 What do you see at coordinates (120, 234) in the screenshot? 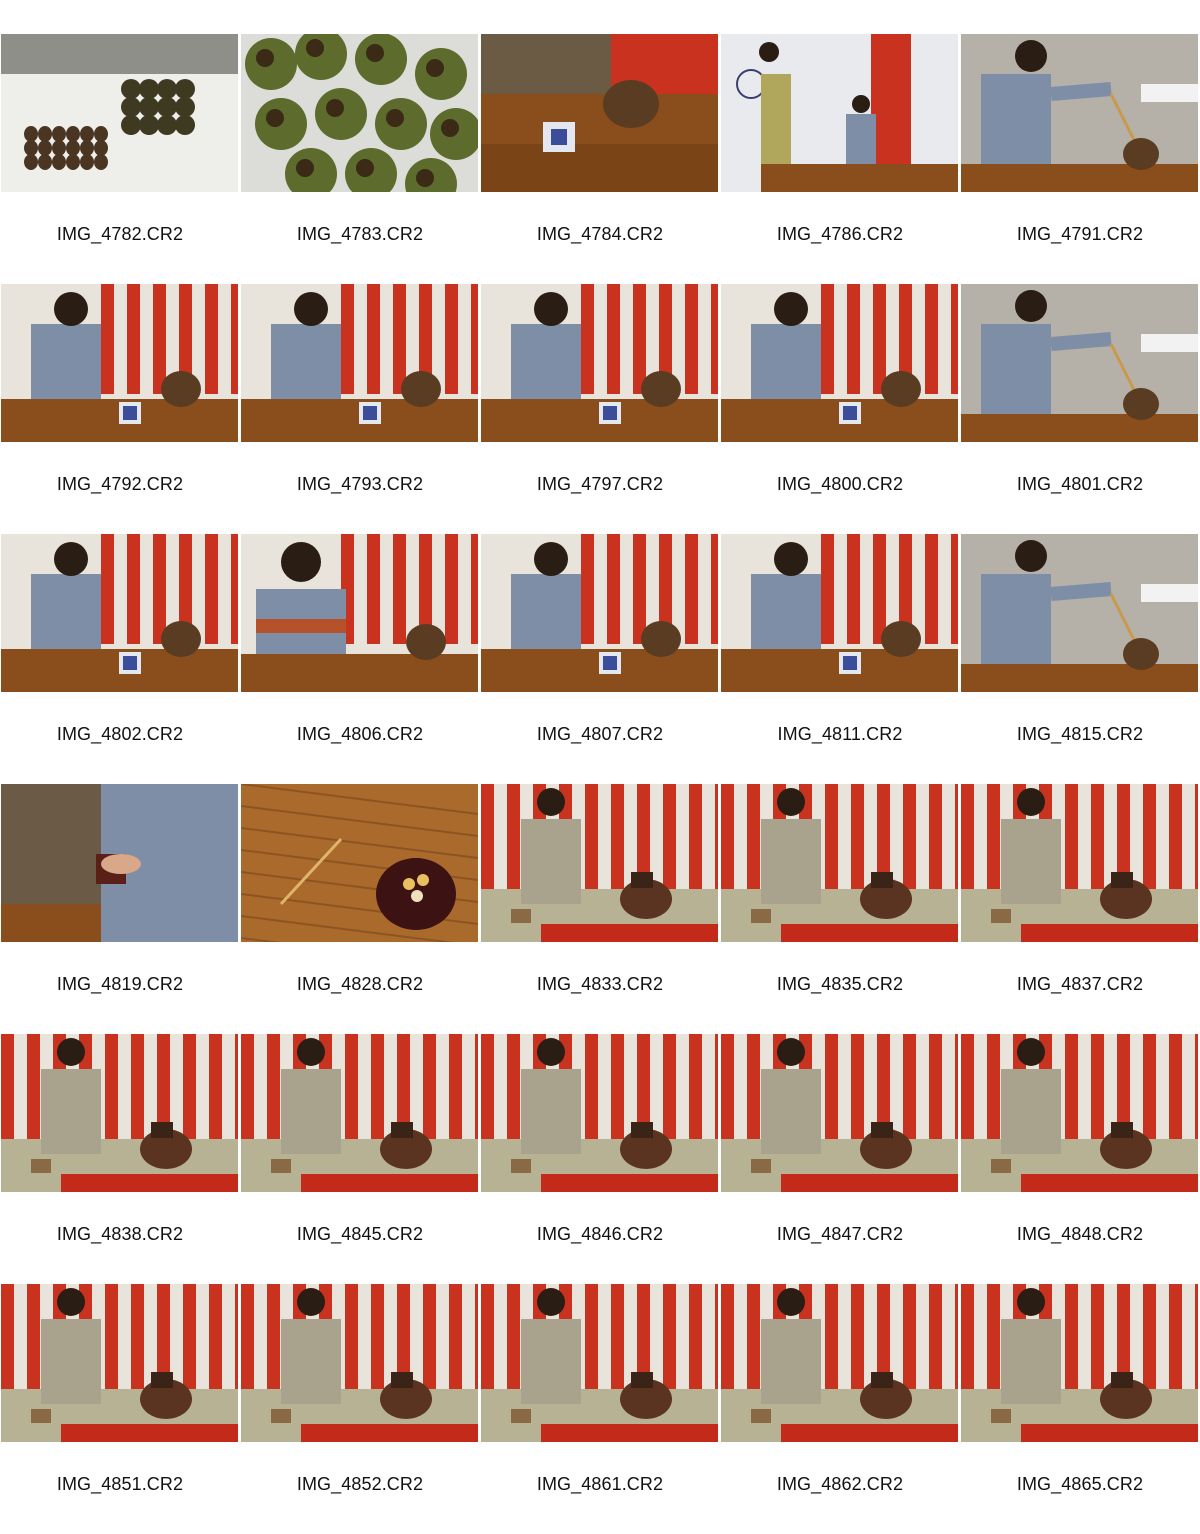
I see `file-name-label: IMG_4782.CR2` at bounding box center [120, 234].